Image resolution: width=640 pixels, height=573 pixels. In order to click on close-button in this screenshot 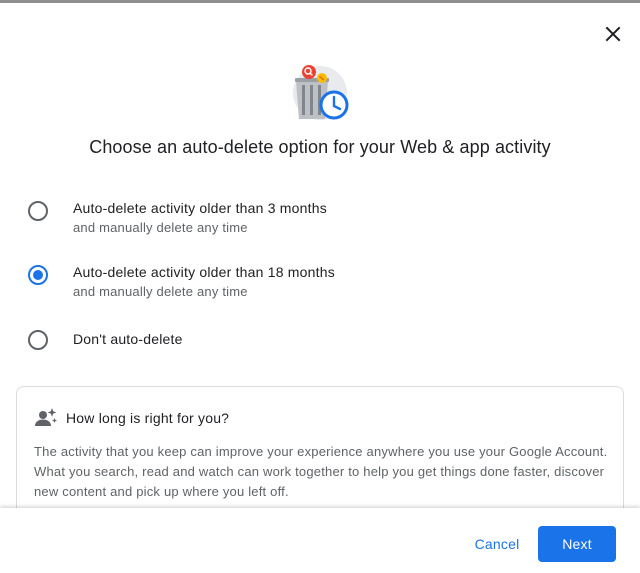, I will do `click(613, 34)`.